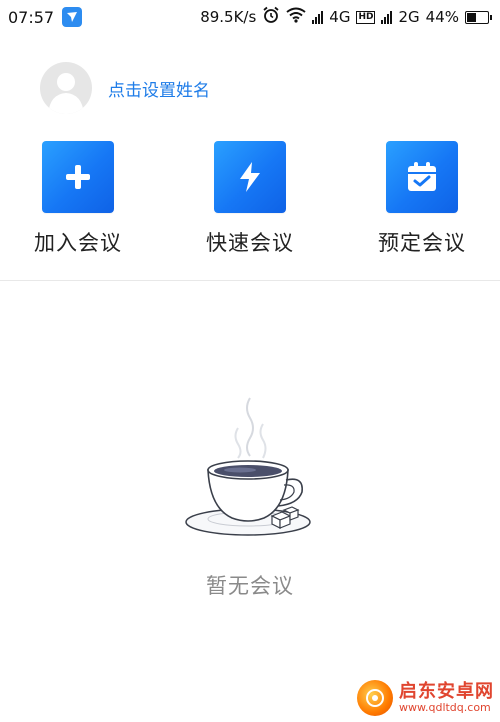  I want to click on schedule-meeting-button: 预定会议, so click(422, 199).